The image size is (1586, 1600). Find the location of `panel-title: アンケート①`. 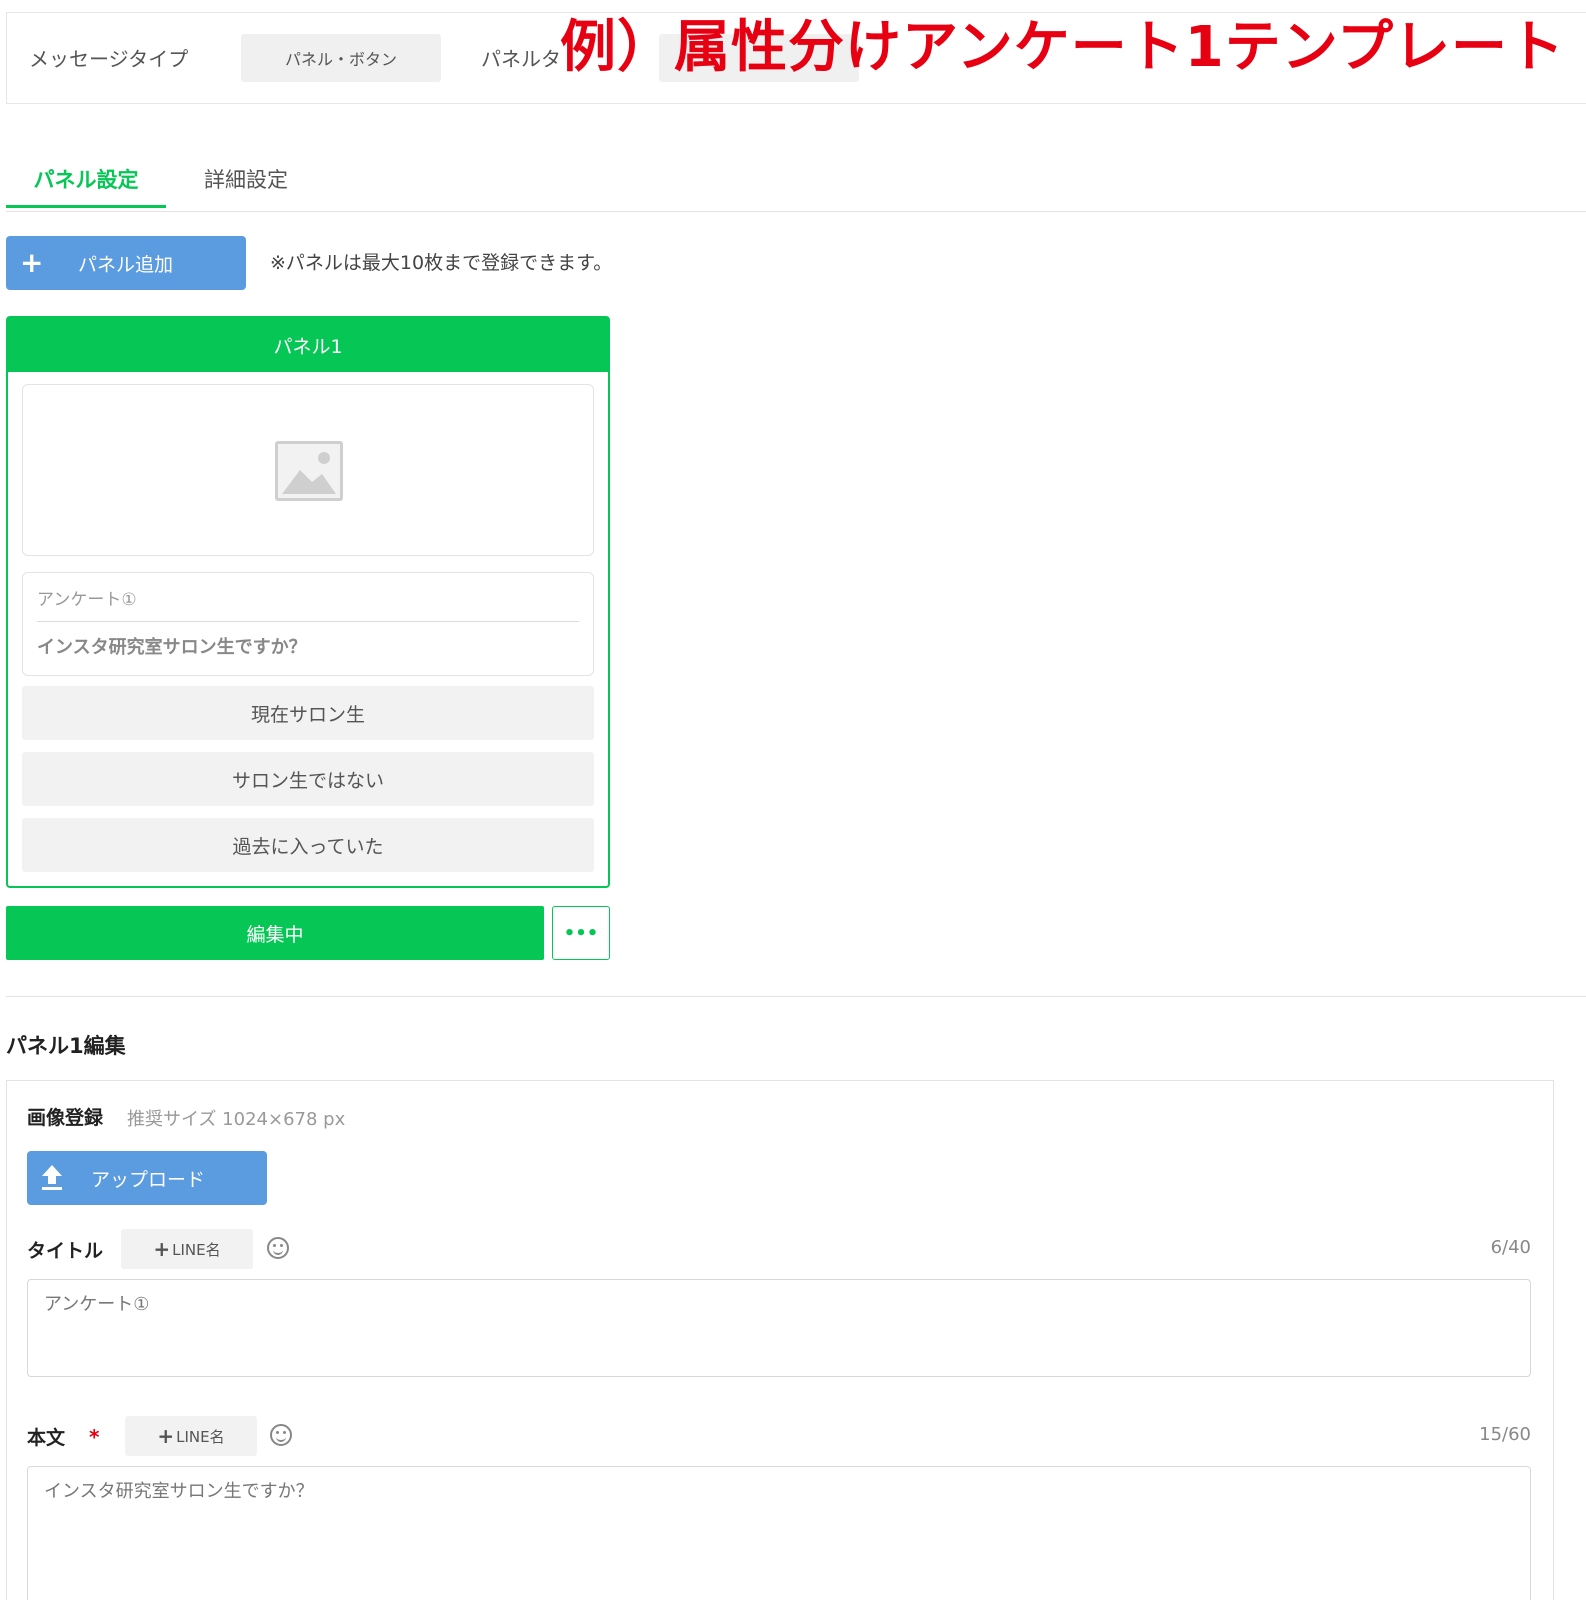

panel-title: アンケート① is located at coordinates (87, 600).